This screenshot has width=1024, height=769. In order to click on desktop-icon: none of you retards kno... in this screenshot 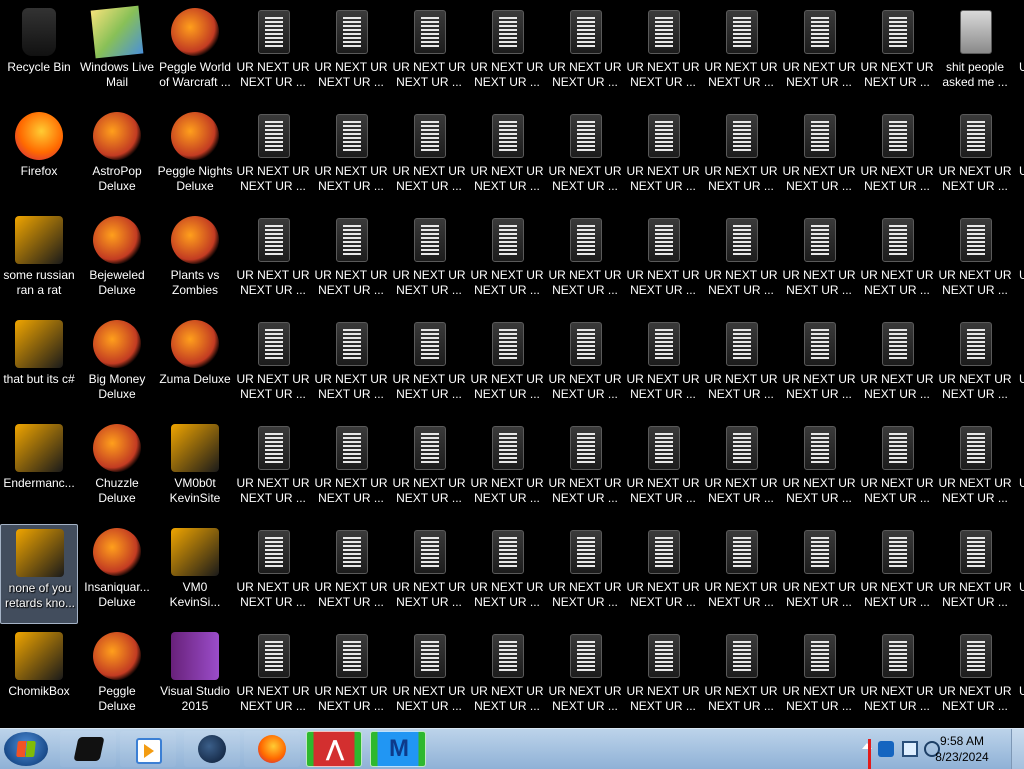, I will do `click(39, 574)`.